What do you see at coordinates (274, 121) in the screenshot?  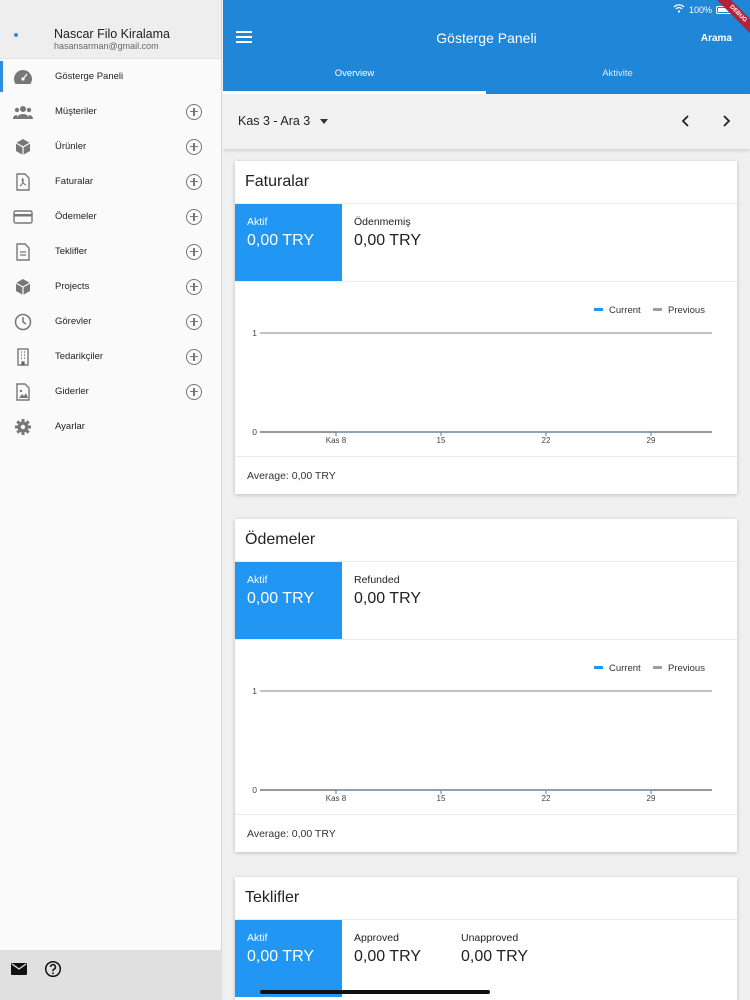 I see `date-range-selector: Kas 3 - Ara 3` at bounding box center [274, 121].